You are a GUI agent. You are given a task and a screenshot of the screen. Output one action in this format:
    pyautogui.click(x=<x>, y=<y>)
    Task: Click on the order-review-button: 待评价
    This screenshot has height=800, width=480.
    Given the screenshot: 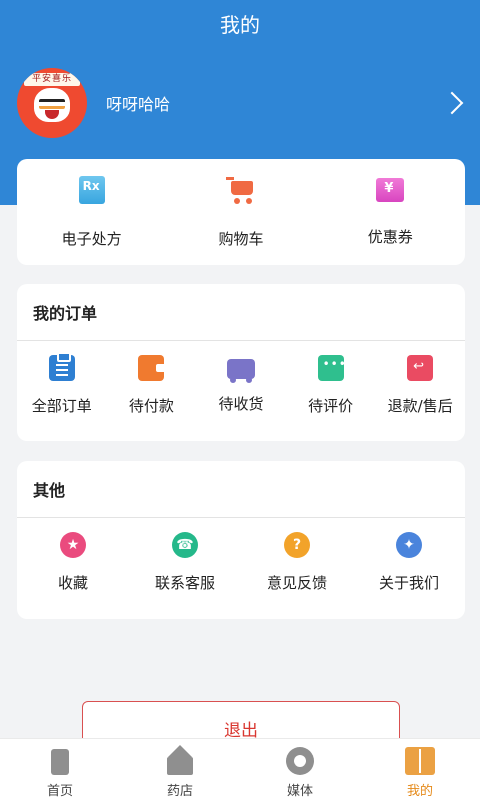 What is the action you would take?
    pyautogui.click(x=331, y=385)
    